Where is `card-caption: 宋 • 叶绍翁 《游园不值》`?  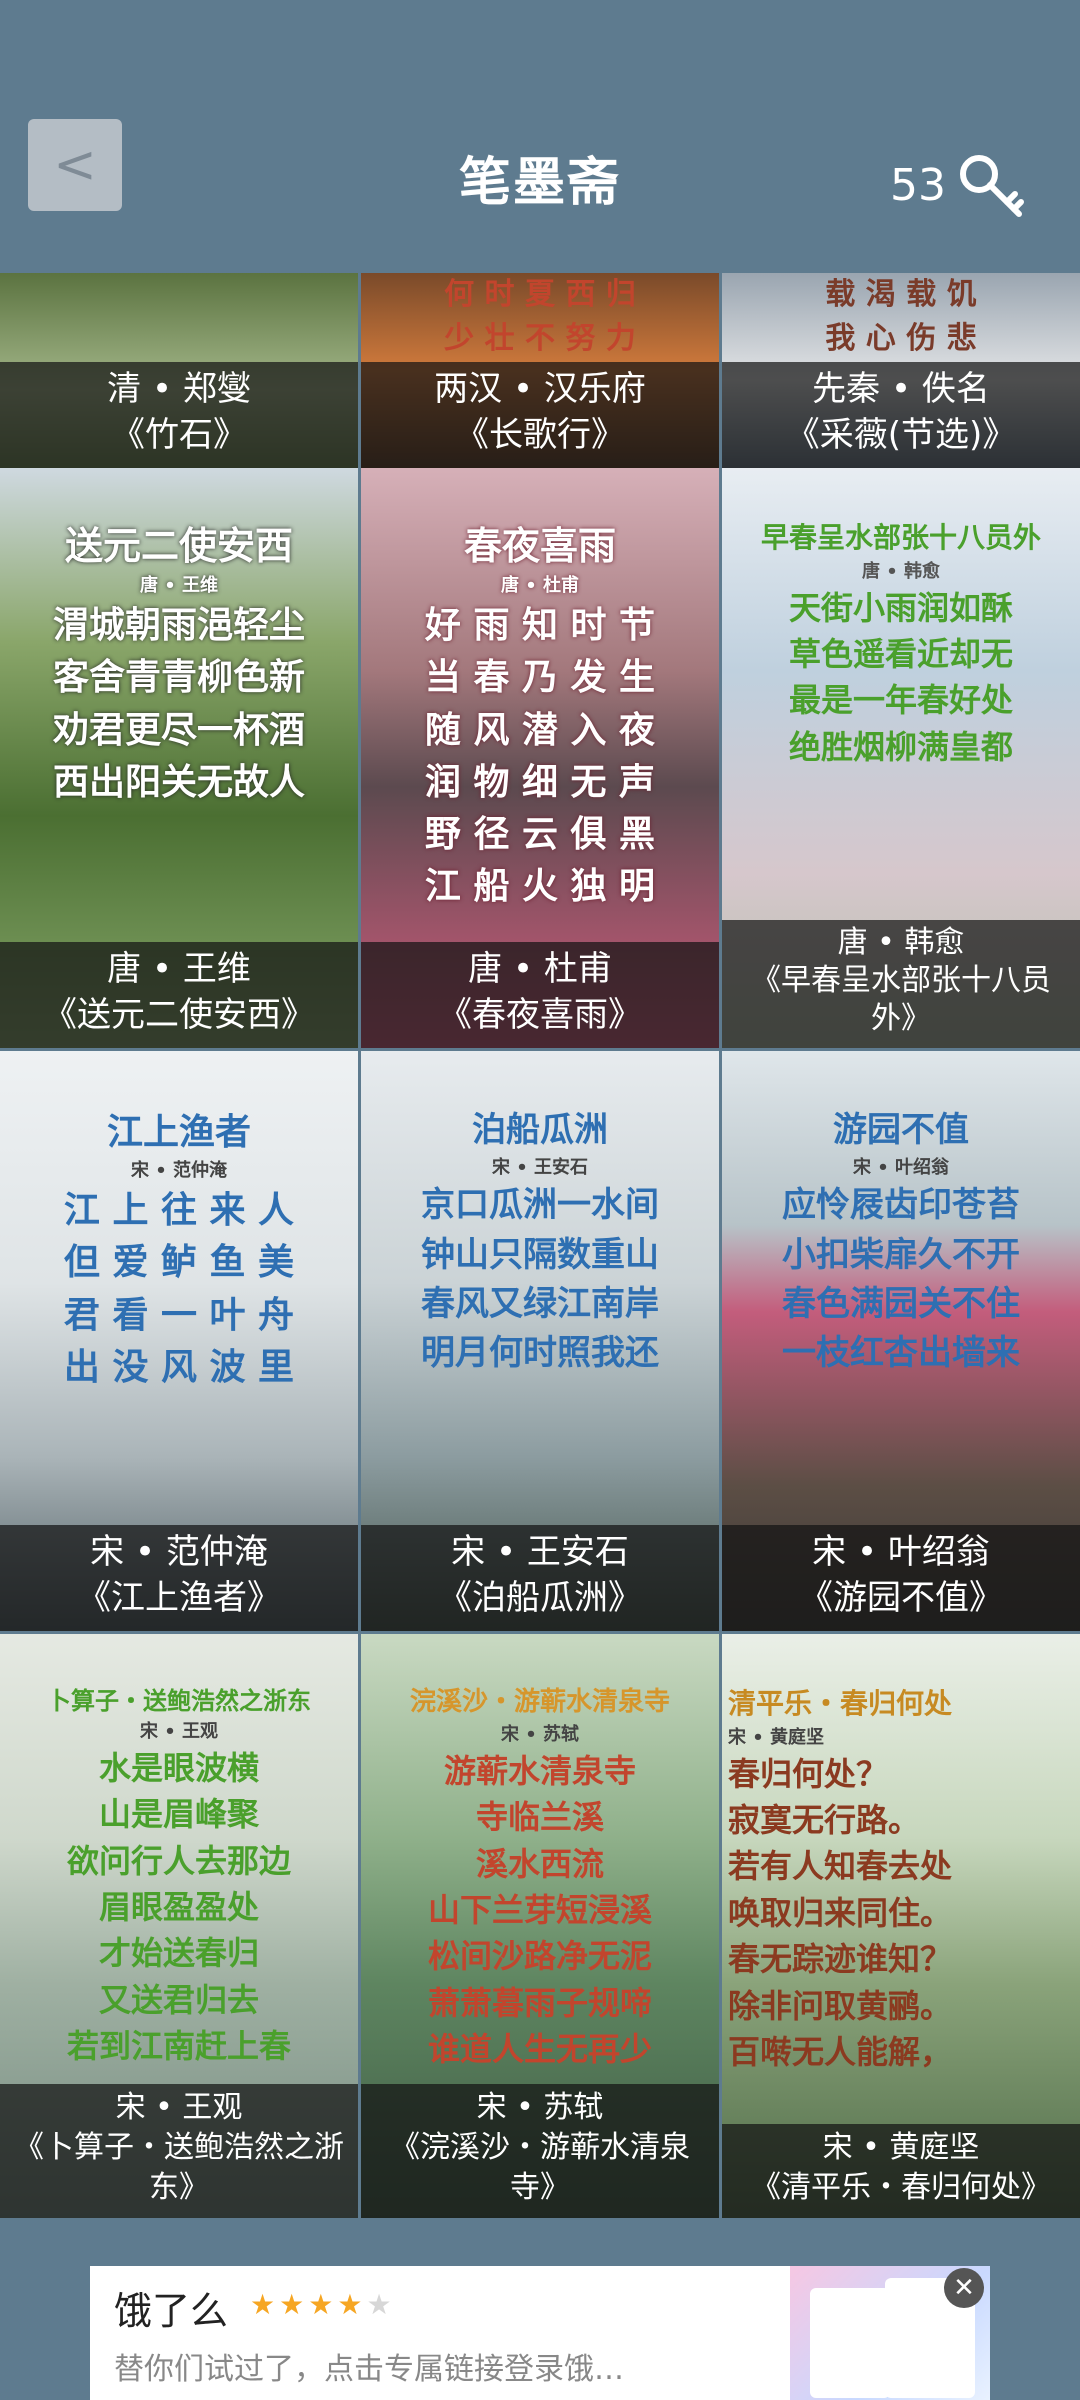 card-caption: 宋 • 叶绍翁 《游园不值》 is located at coordinates (901, 1578).